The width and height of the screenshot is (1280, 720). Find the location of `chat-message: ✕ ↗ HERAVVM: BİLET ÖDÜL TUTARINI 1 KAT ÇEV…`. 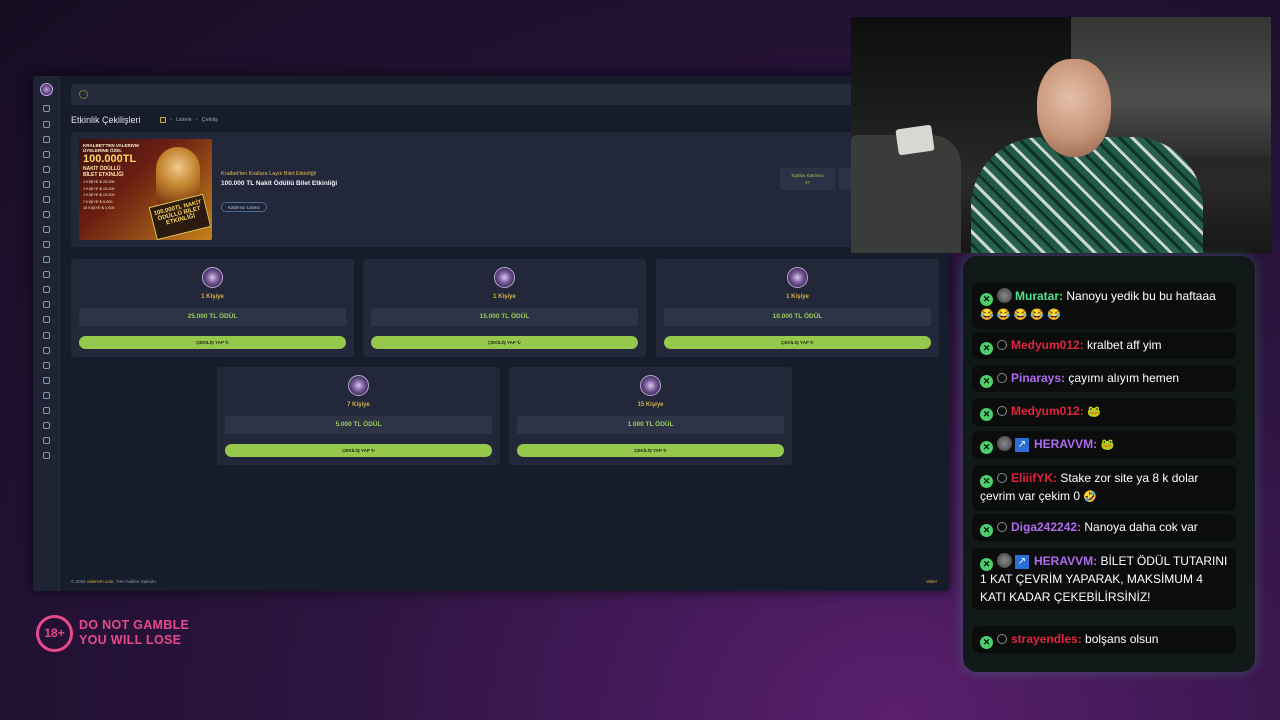

chat-message: ✕ ↗ HERAVVM: BİLET ÖDÜL TUTARINI 1 KAT ÇEV… is located at coordinates (1104, 579).